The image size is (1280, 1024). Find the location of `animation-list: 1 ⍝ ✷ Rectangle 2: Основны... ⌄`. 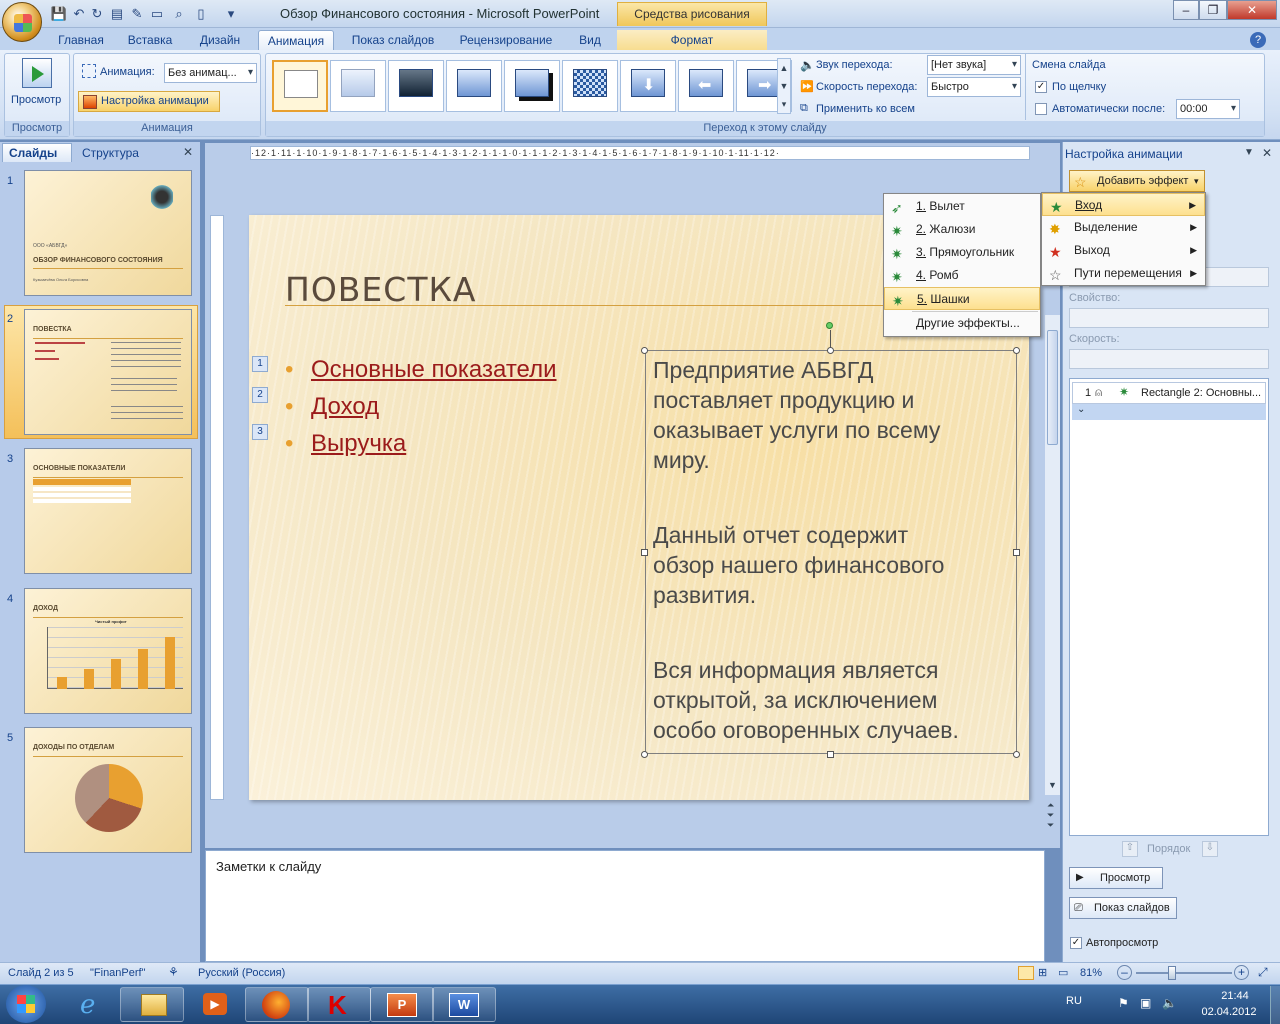

animation-list: 1 ⍝ ✷ Rectangle 2: Основны... ⌄ is located at coordinates (1169, 607).